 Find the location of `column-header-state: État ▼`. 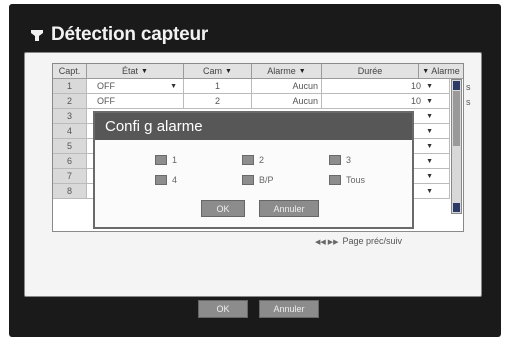

column-header-state: État ▼ is located at coordinates (135, 71).